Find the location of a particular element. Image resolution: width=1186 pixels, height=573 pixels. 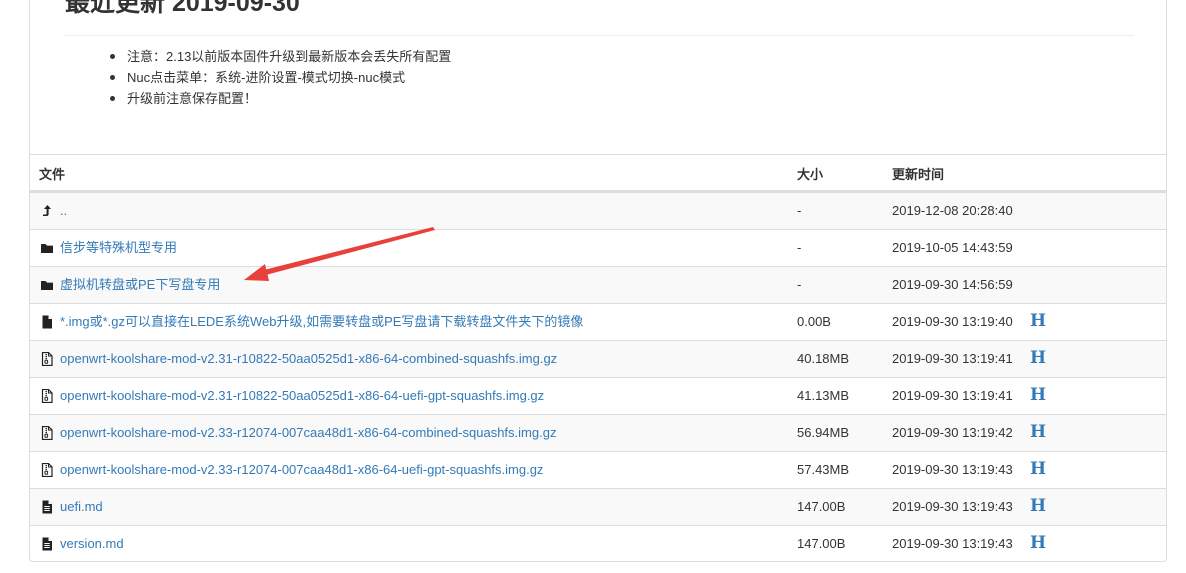

table-row: version.md 147.00B 2019-09-30 13:19:43 H is located at coordinates (598, 543).